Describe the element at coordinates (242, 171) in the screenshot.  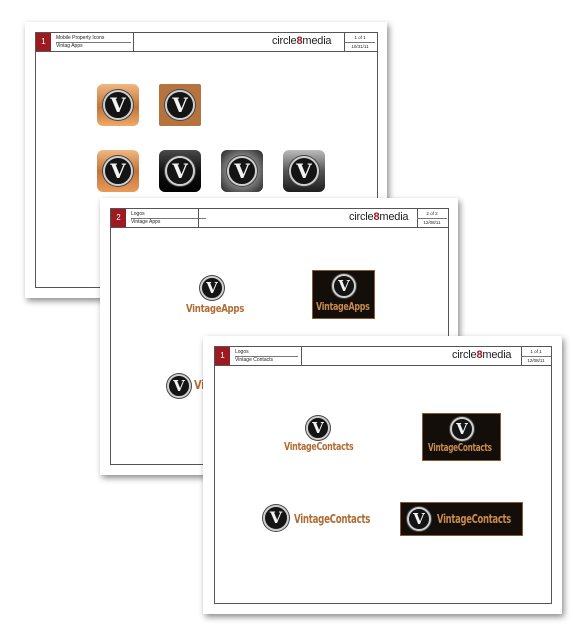
I see `app-icon-chrome-radial: V` at that location.